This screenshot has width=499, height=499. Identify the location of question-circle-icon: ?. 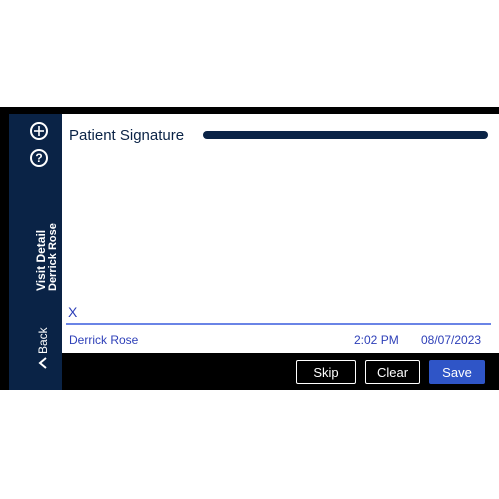
(39, 158).